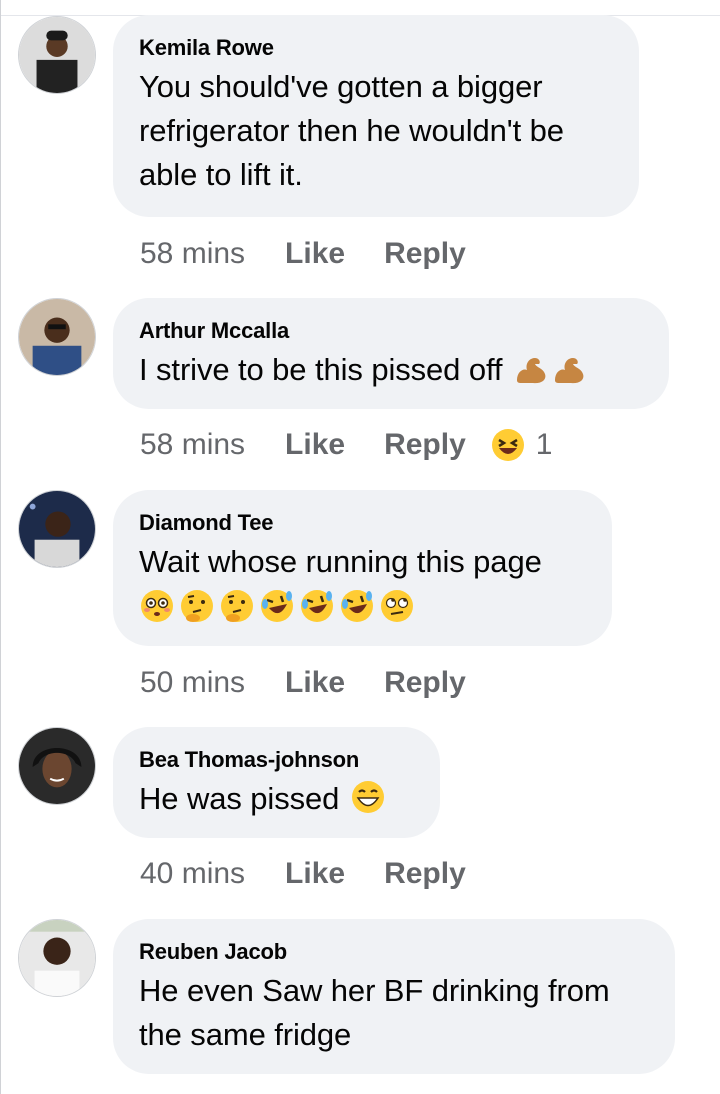 Image resolution: width=720 pixels, height=1094 pixels. I want to click on commenter-name: Reuben Jacob, so click(394, 952).